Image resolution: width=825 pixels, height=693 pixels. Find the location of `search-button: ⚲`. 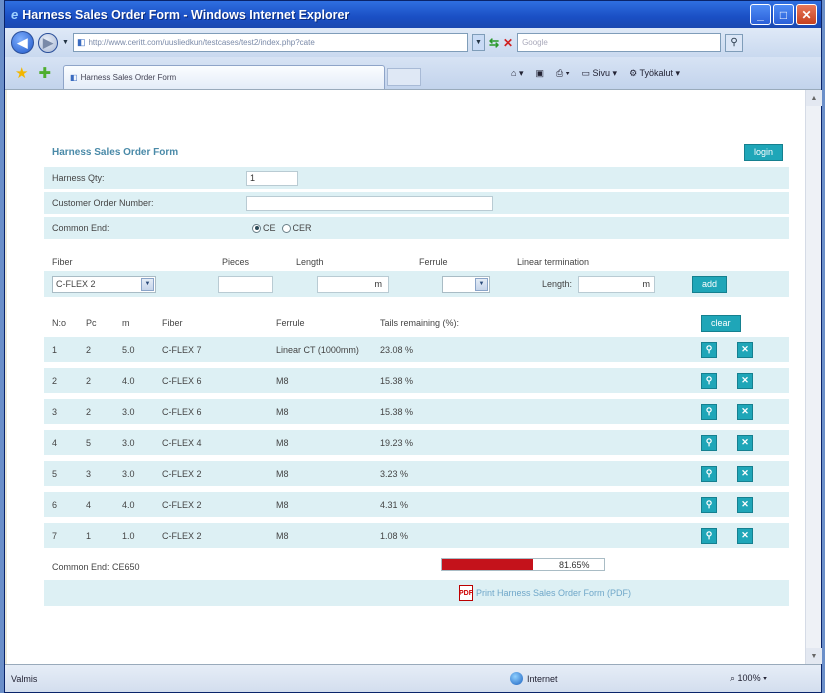

search-button: ⚲ is located at coordinates (734, 42).